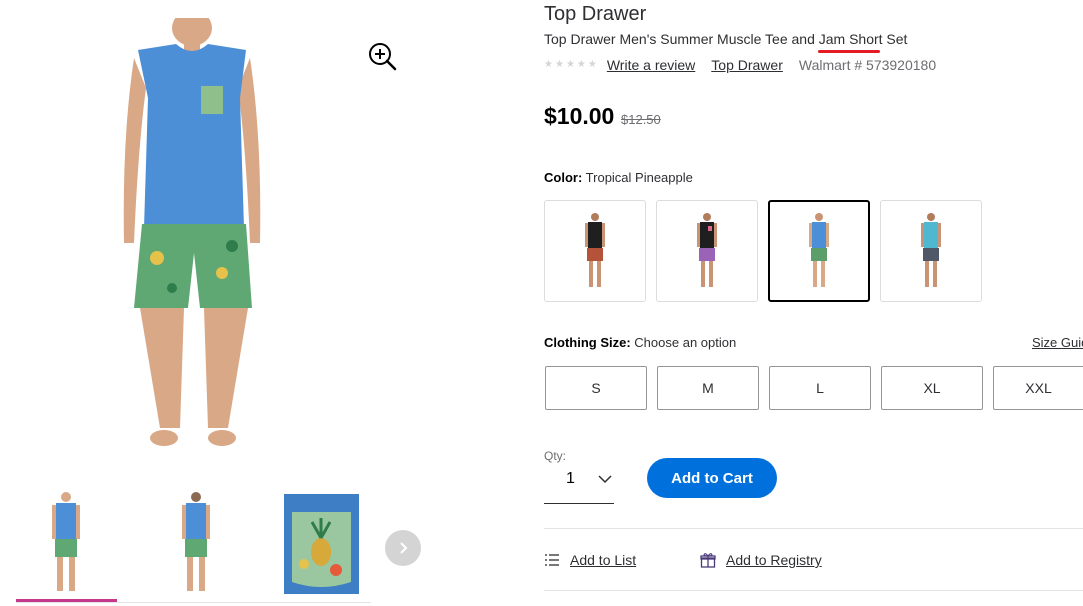 This screenshot has height=606, width=1083. I want to click on color-swatch-black-purple, so click(707, 251).